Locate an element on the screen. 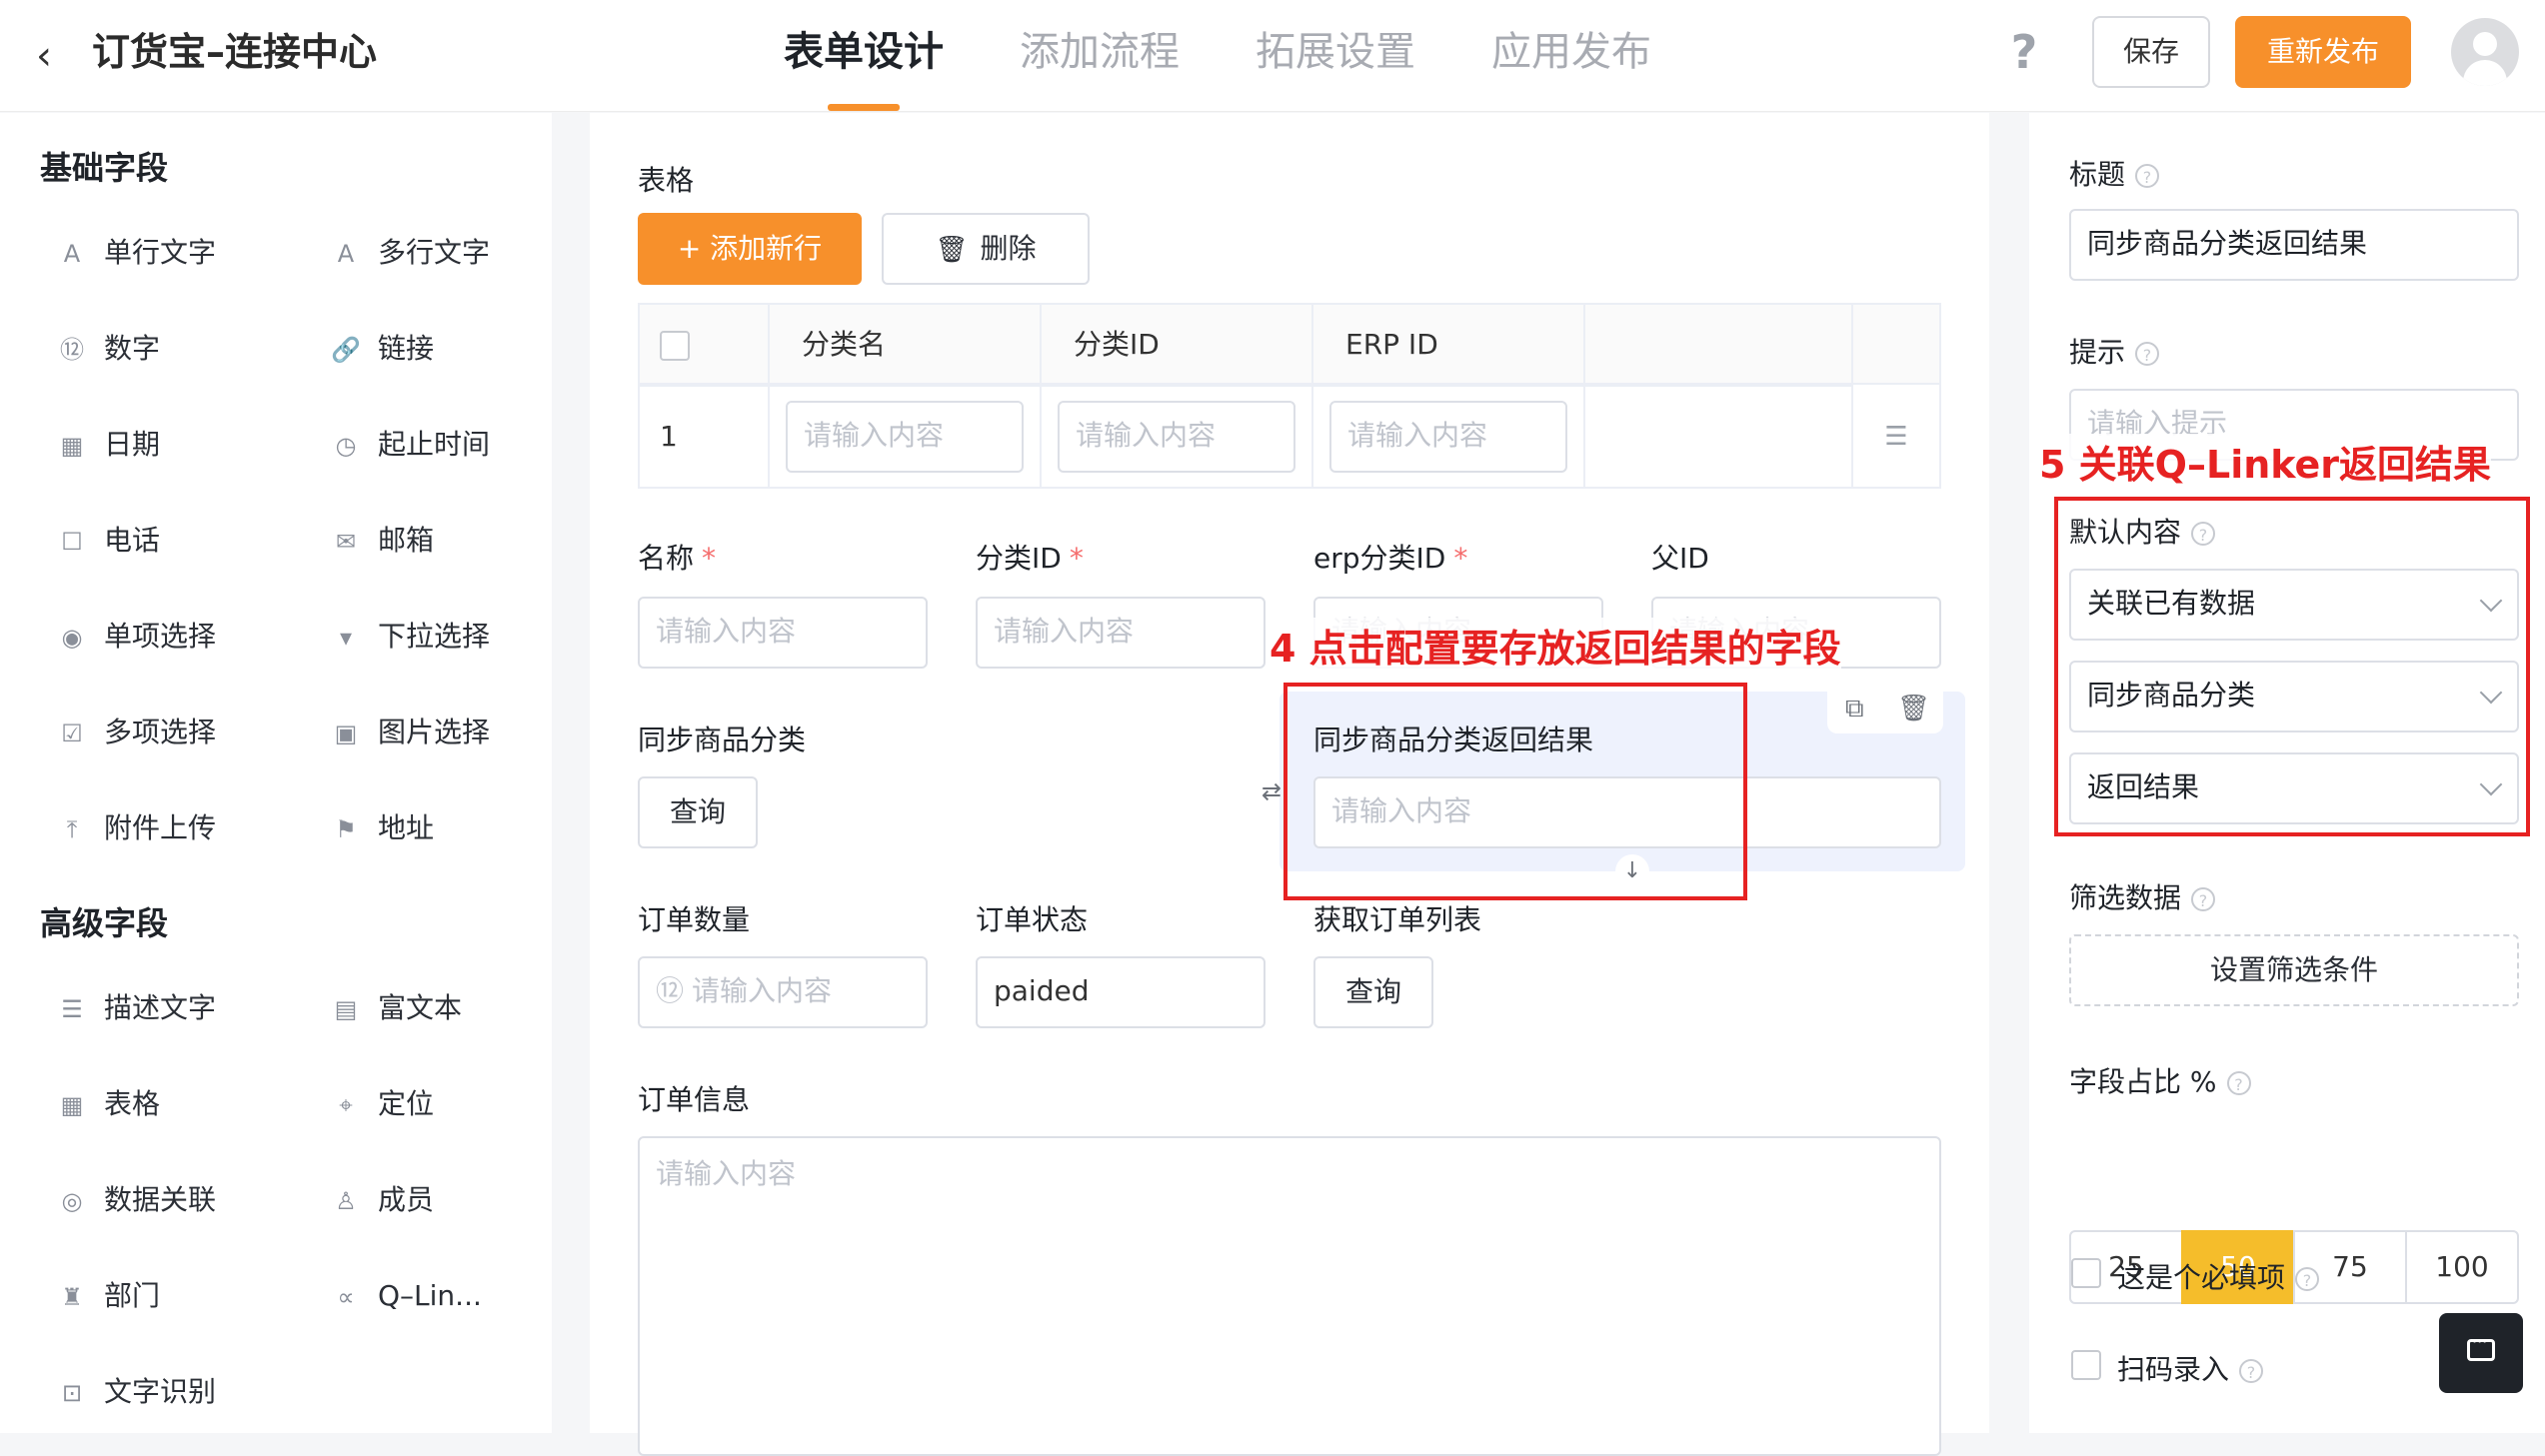 The image size is (2545, 1456). palette-item: ☑ 多项选择 is located at coordinates (184, 732).